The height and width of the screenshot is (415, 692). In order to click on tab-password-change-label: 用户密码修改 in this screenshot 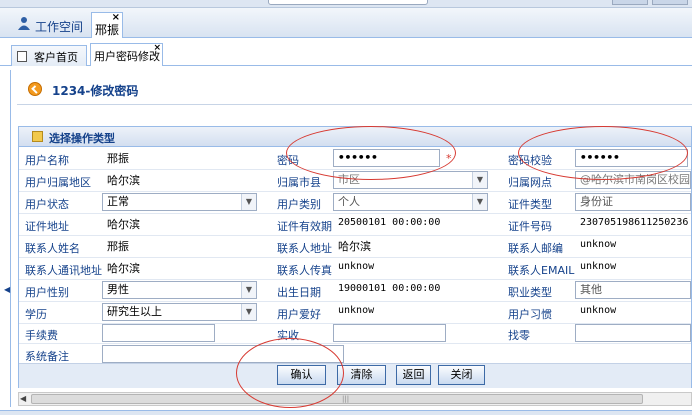, I will do `click(127, 56)`.